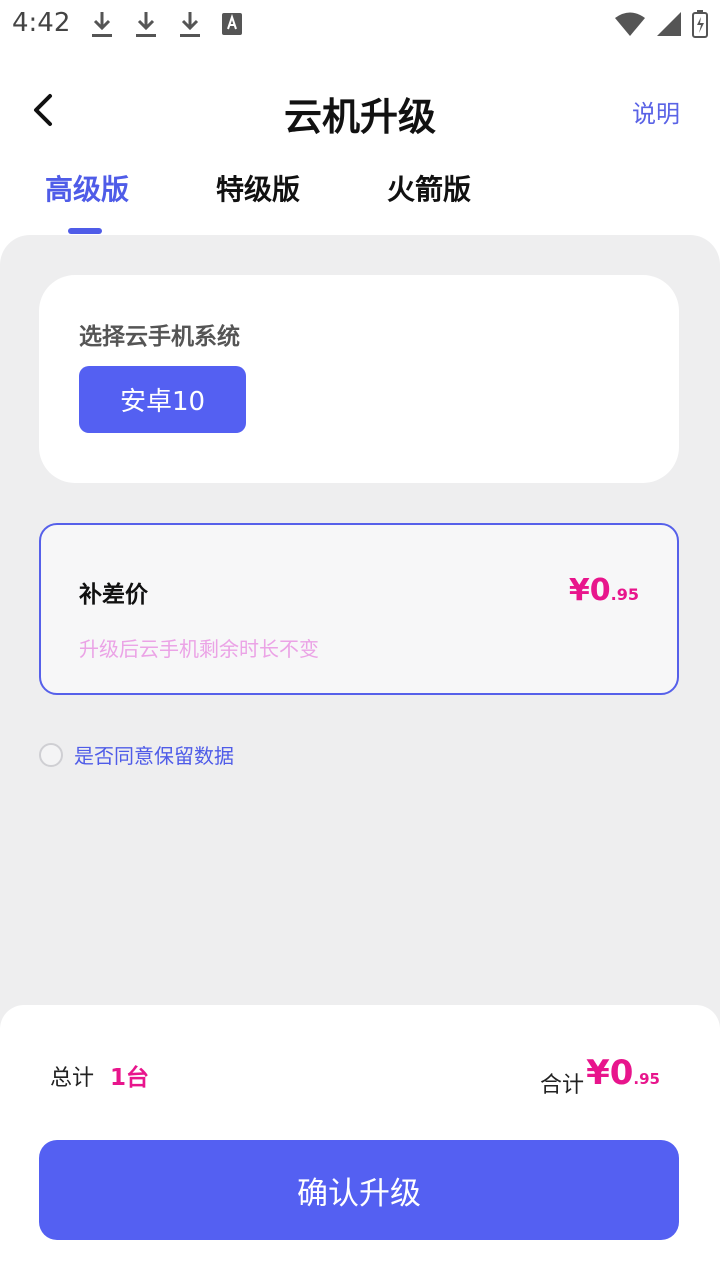  Describe the element at coordinates (630, 24) in the screenshot. I see `wifi-icon` at that location.